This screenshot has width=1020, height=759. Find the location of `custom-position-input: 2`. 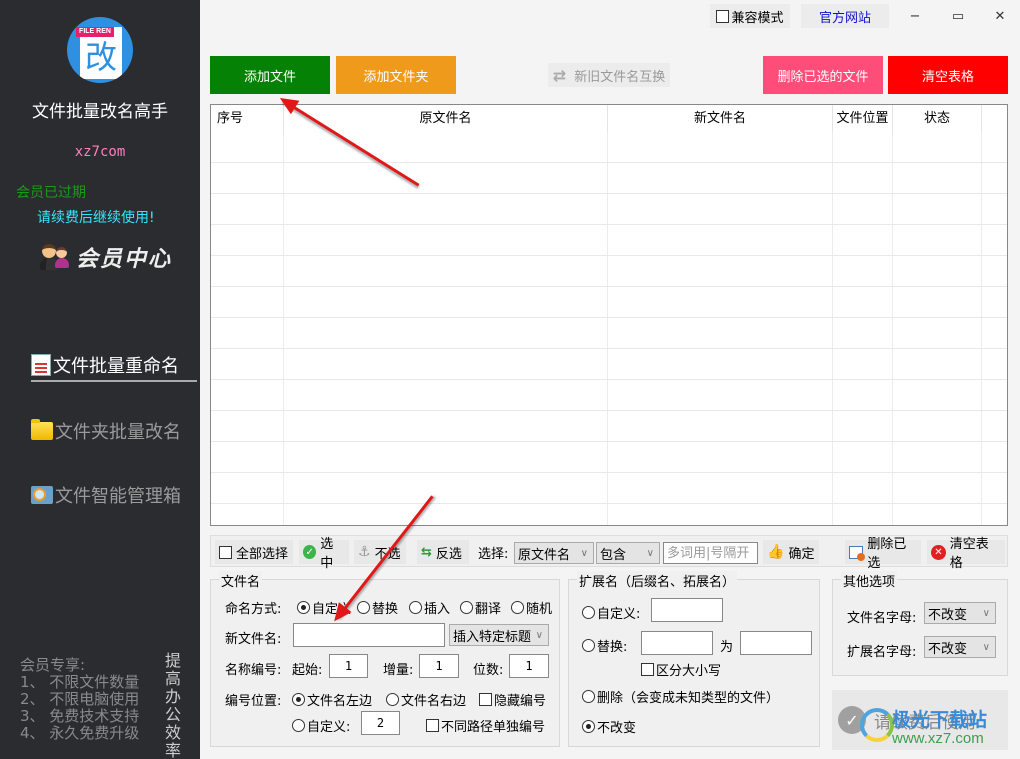

custom-position-input: 2 is located at coordinates (380, 723).